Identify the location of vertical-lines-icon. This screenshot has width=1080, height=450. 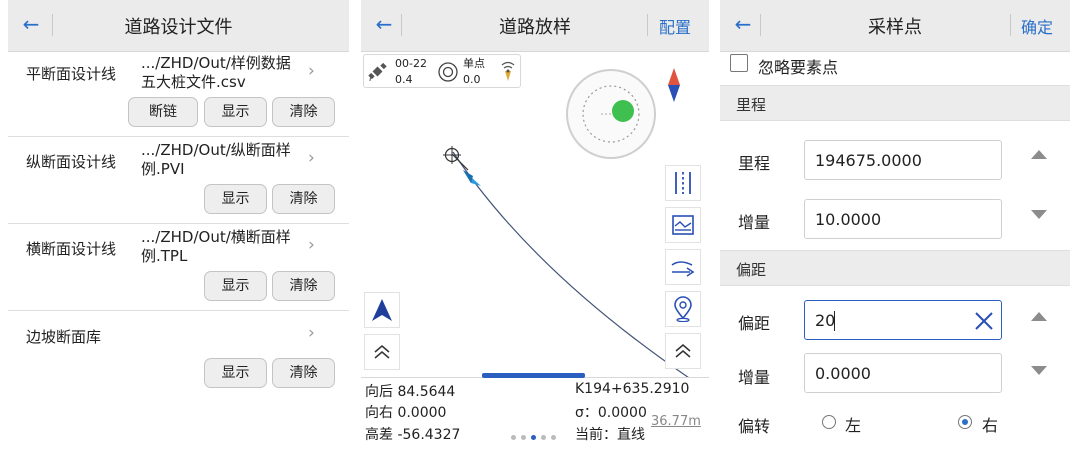
(683, 183).